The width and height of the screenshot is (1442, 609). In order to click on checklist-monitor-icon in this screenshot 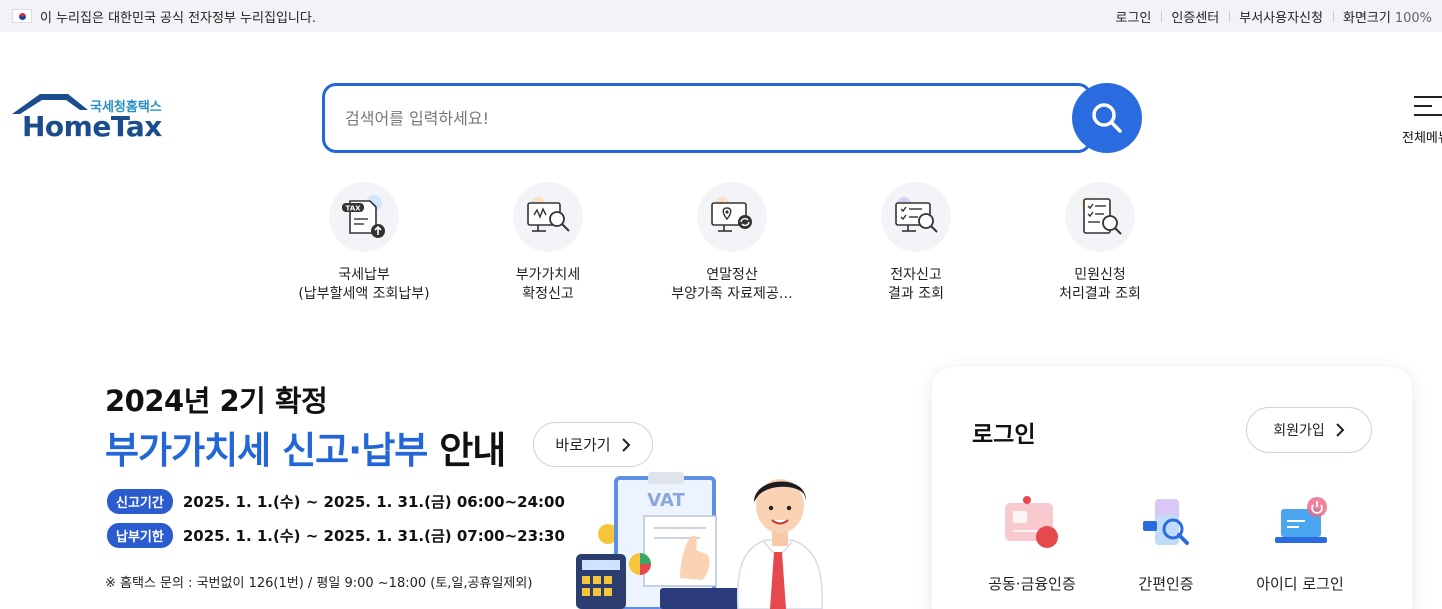, I will do `click(916, 215)`.